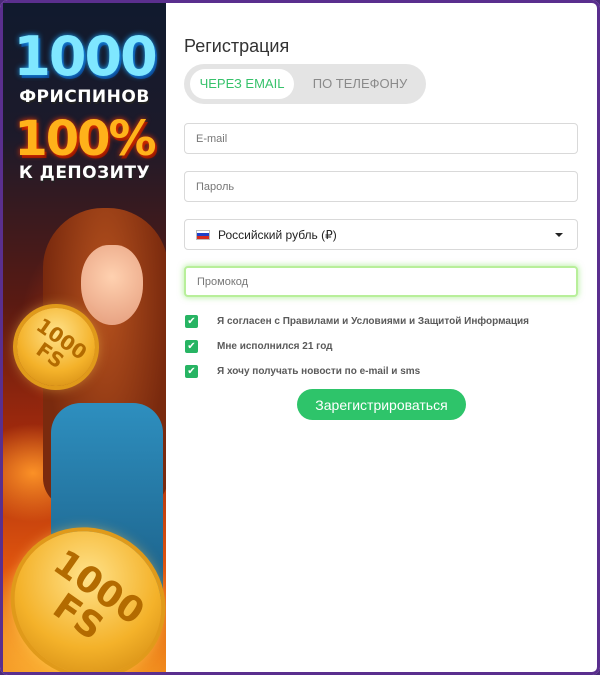 The image size is (600, 675). I want to click on password-field, so click(381, 186).